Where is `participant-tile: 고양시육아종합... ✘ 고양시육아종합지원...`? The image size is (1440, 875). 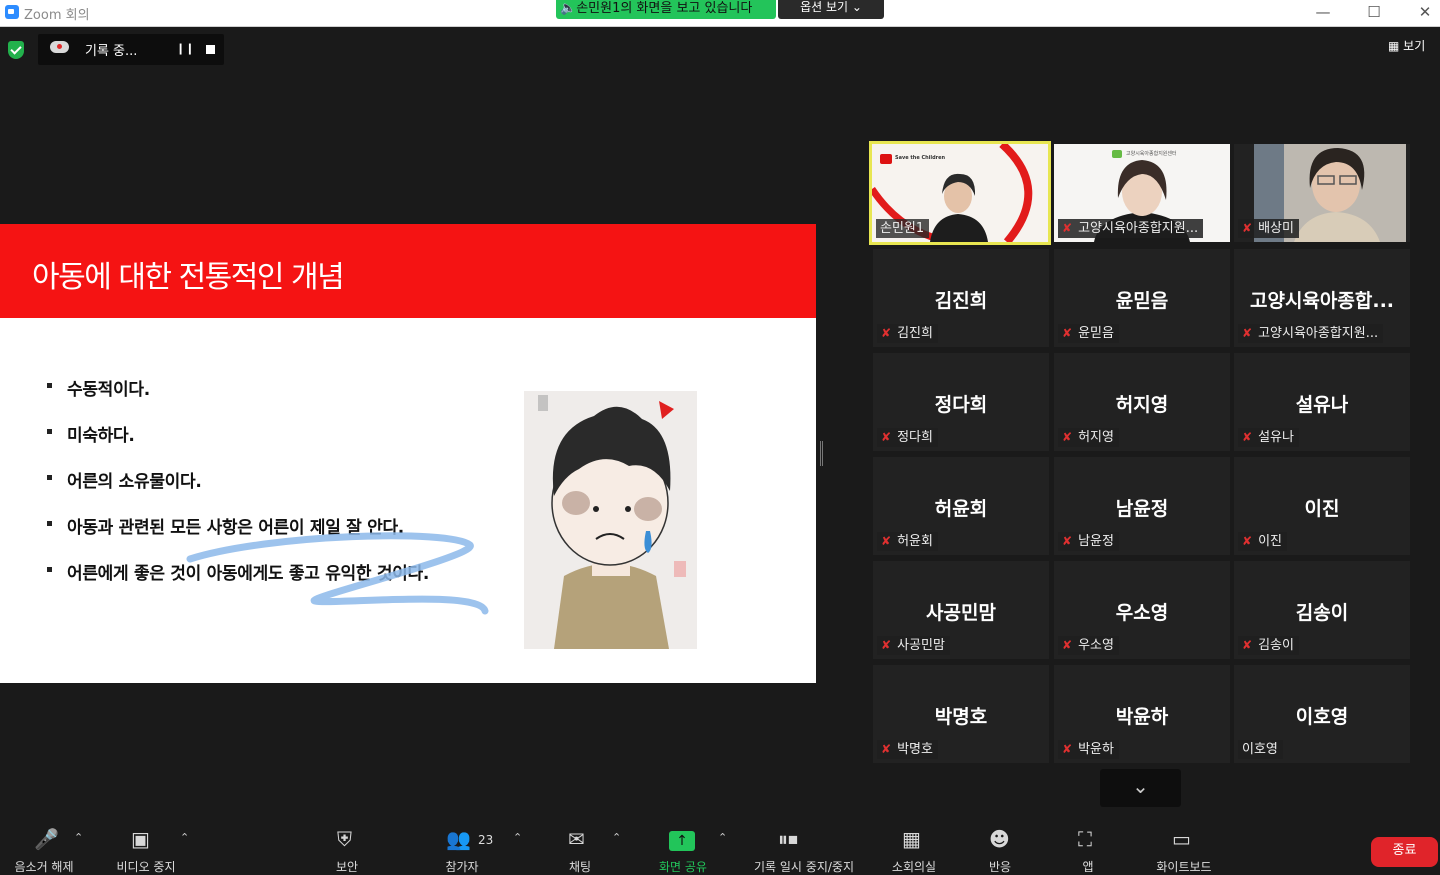 participant-tile: 고양시육아종합... ✘ 고양시육아종합지원... is located at coordinates (1322, 298).